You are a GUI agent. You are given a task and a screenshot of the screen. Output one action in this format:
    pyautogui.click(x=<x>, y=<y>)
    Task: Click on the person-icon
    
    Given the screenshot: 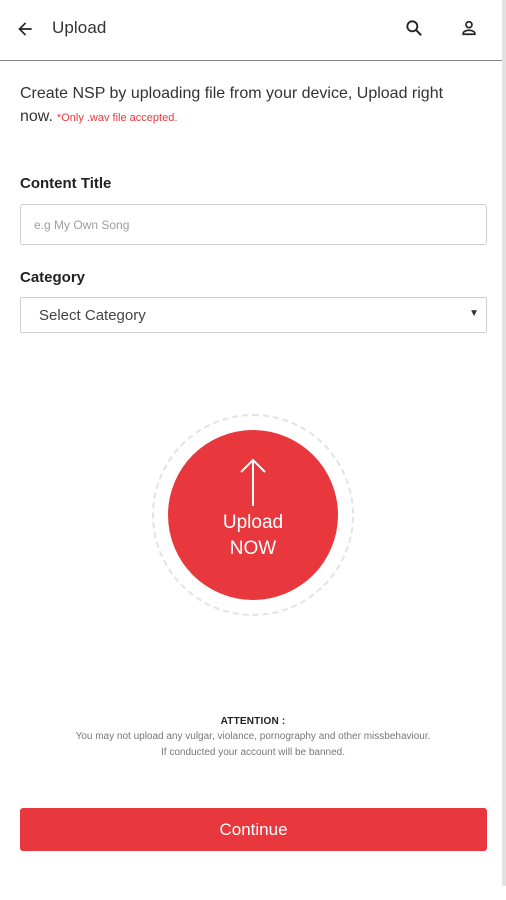 What is the action you would take?
    pyautogui.click(x=469, y=28)
    